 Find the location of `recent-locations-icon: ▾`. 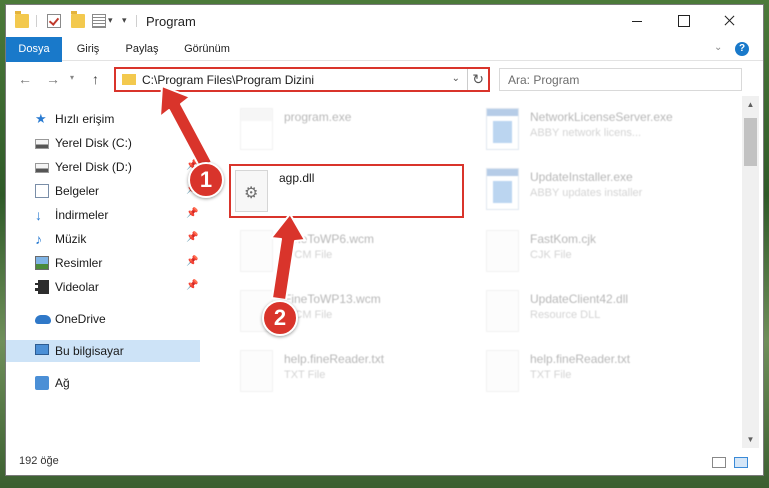

recent-locations-icon: ▾ is located at coordinates (72, 77).